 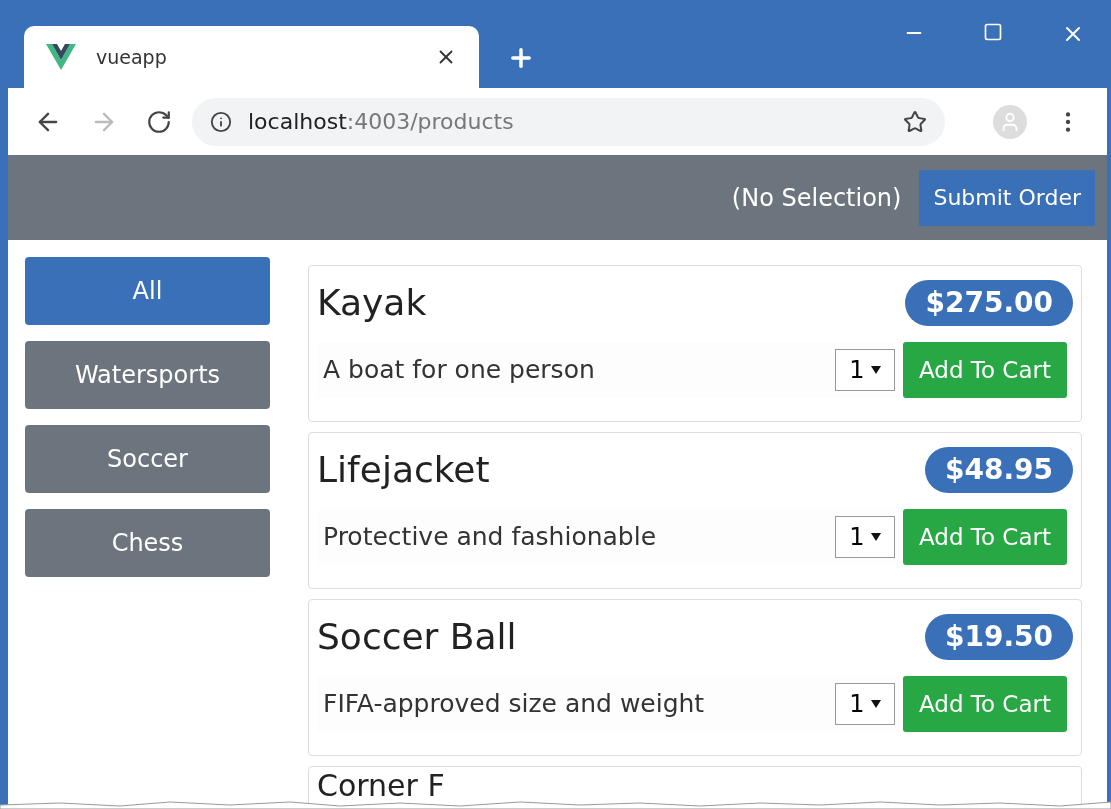 What do you see at coordinates (568, 121) in the screenshot?
I see `address-bar: localhost:4003/products` at bounding box center [568, 121].